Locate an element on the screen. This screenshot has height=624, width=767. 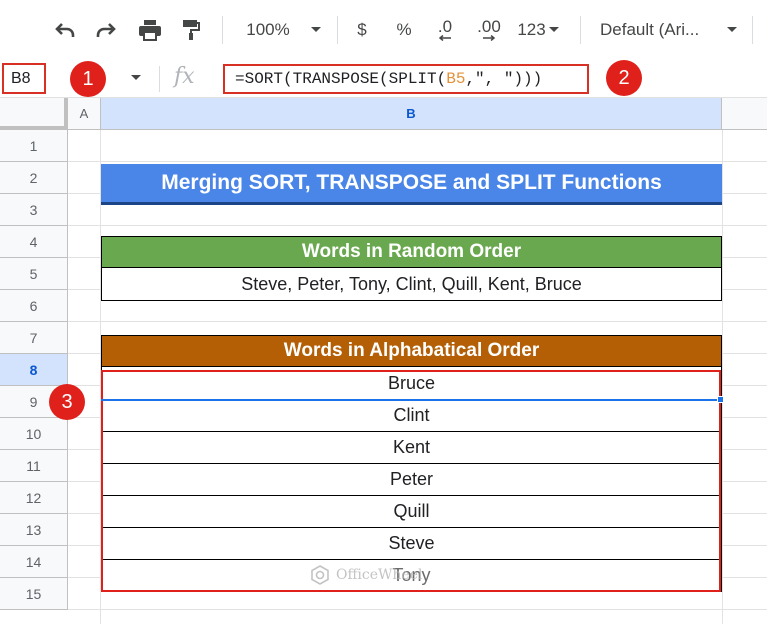
row-header-13: 13 is located at coordinates (34, 530).